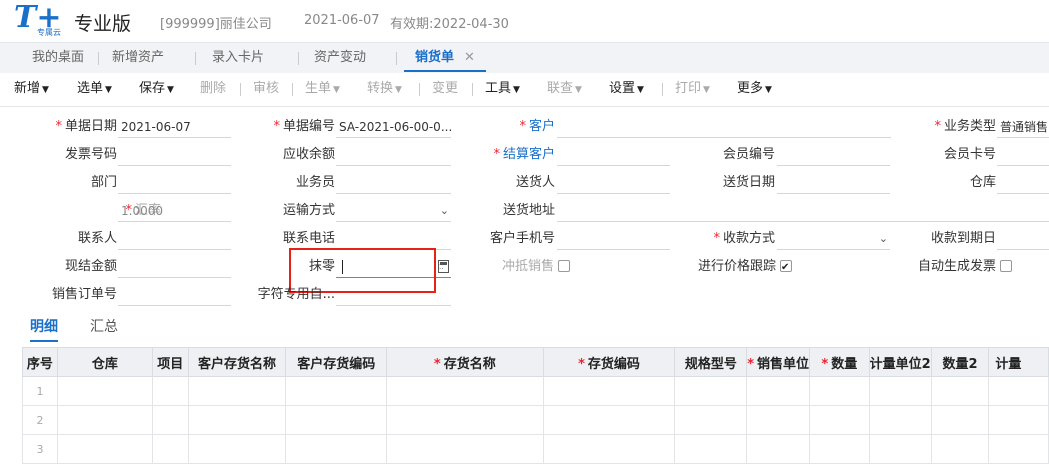 This screenshot has height=464, width=1049. What do you see at coordinates (393, 183) in the screenshot?
I see `salesman-field` at bounding box center [393, 183].